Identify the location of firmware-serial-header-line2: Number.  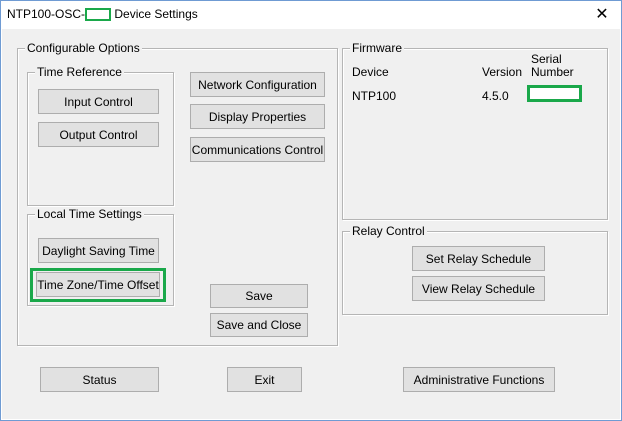
(552, 72).